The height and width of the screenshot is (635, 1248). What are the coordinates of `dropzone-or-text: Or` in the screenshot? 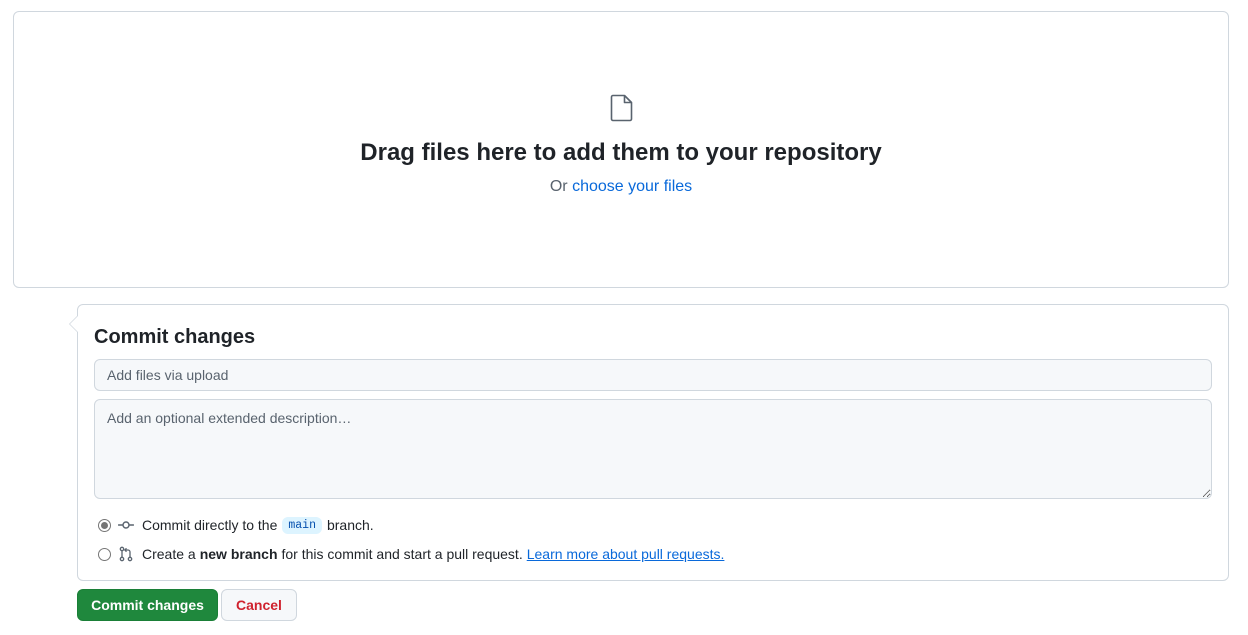 It's located at (558, 186).